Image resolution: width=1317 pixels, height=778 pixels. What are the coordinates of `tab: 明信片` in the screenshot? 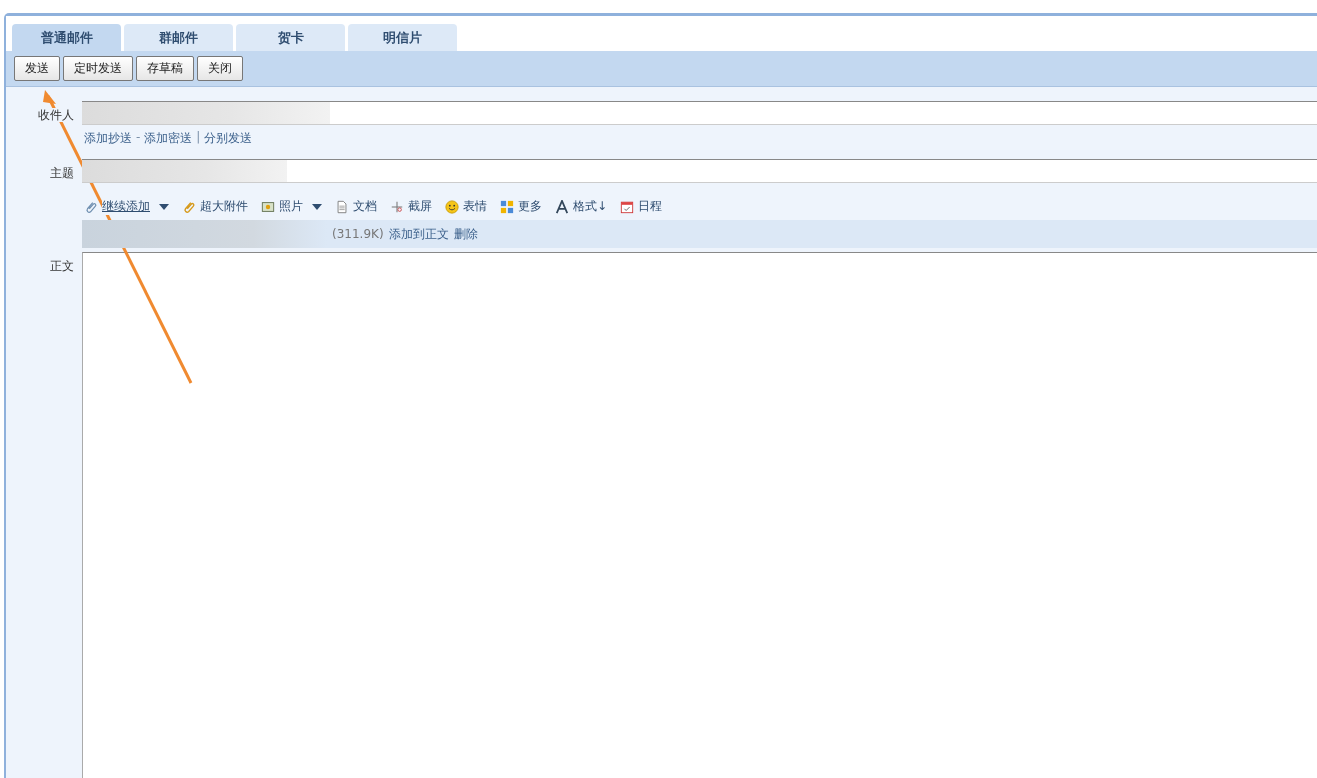 It's located at (402, 37).